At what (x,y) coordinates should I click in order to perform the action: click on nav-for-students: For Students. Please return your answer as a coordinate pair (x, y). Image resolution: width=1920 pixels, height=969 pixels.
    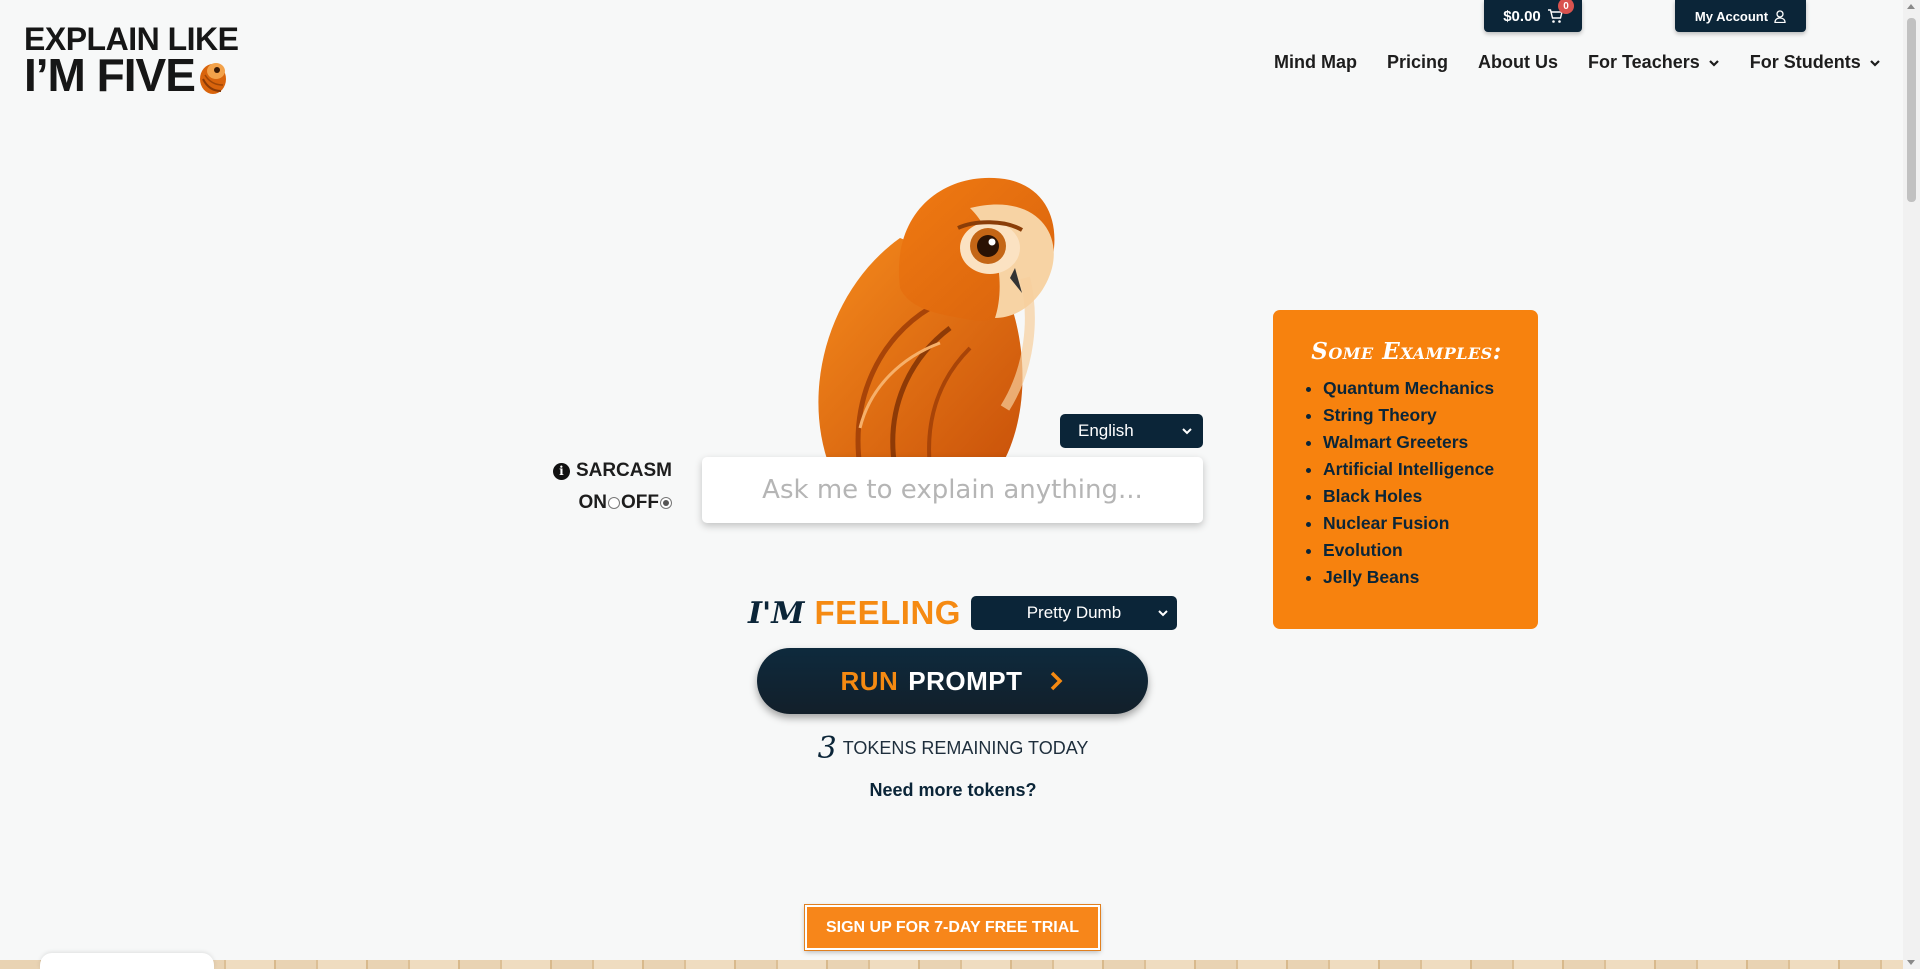
    Looking at the image, I should click on (1815, 62).